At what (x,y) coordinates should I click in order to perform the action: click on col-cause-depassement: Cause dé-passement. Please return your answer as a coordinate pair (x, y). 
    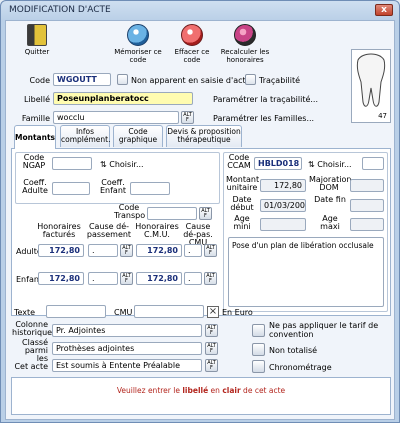
    Looking at the image, I should click on (109, 230).